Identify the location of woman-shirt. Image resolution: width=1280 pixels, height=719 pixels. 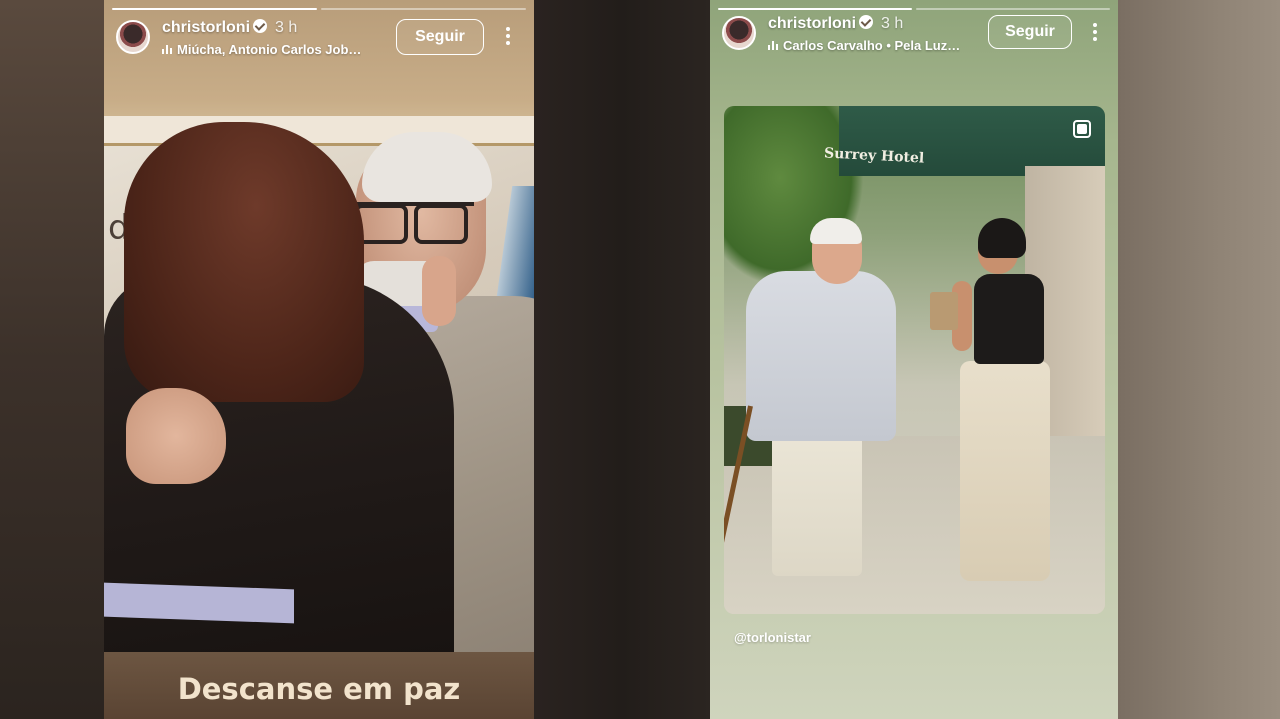
(199, 603).